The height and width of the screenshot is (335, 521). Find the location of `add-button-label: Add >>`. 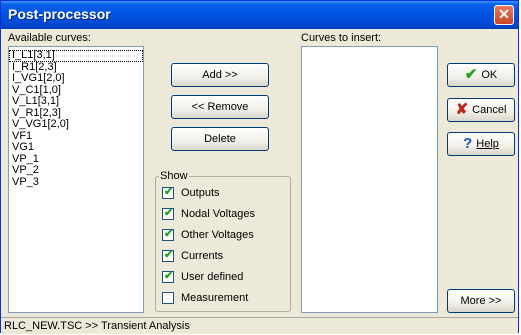

add-button-label: Add >> is located at coordinates (220, 75).